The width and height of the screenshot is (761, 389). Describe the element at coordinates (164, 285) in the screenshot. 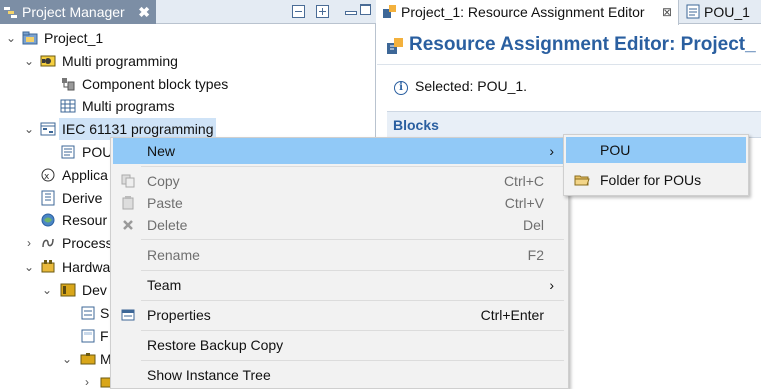

I see `menu-item-label: Team` at that location.